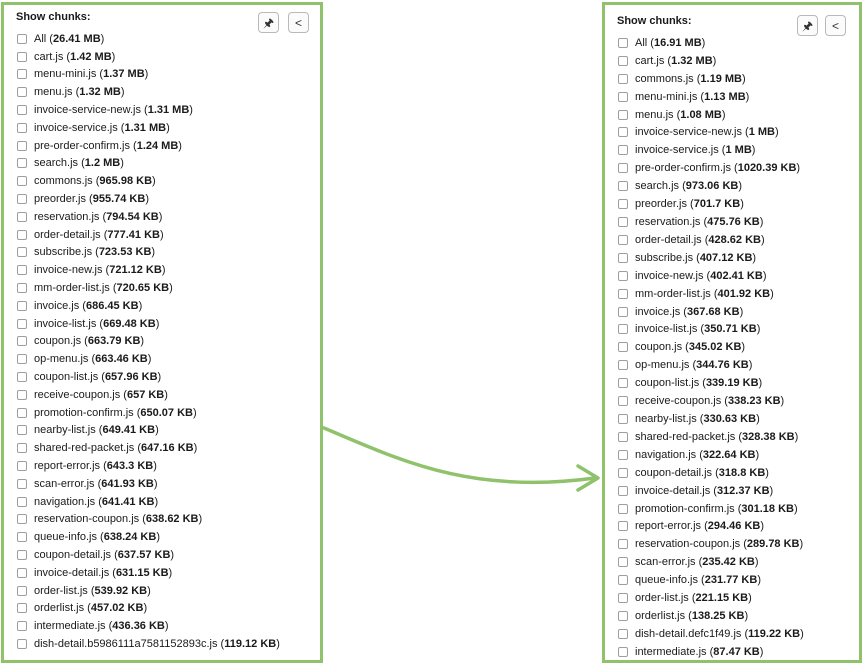 This screenshot has height=665, width=865. Describe the element at coordinates (711, 473) in the screenshot. I see `chunk-item: coupon-detail.js (318.8 KB)` at that location.